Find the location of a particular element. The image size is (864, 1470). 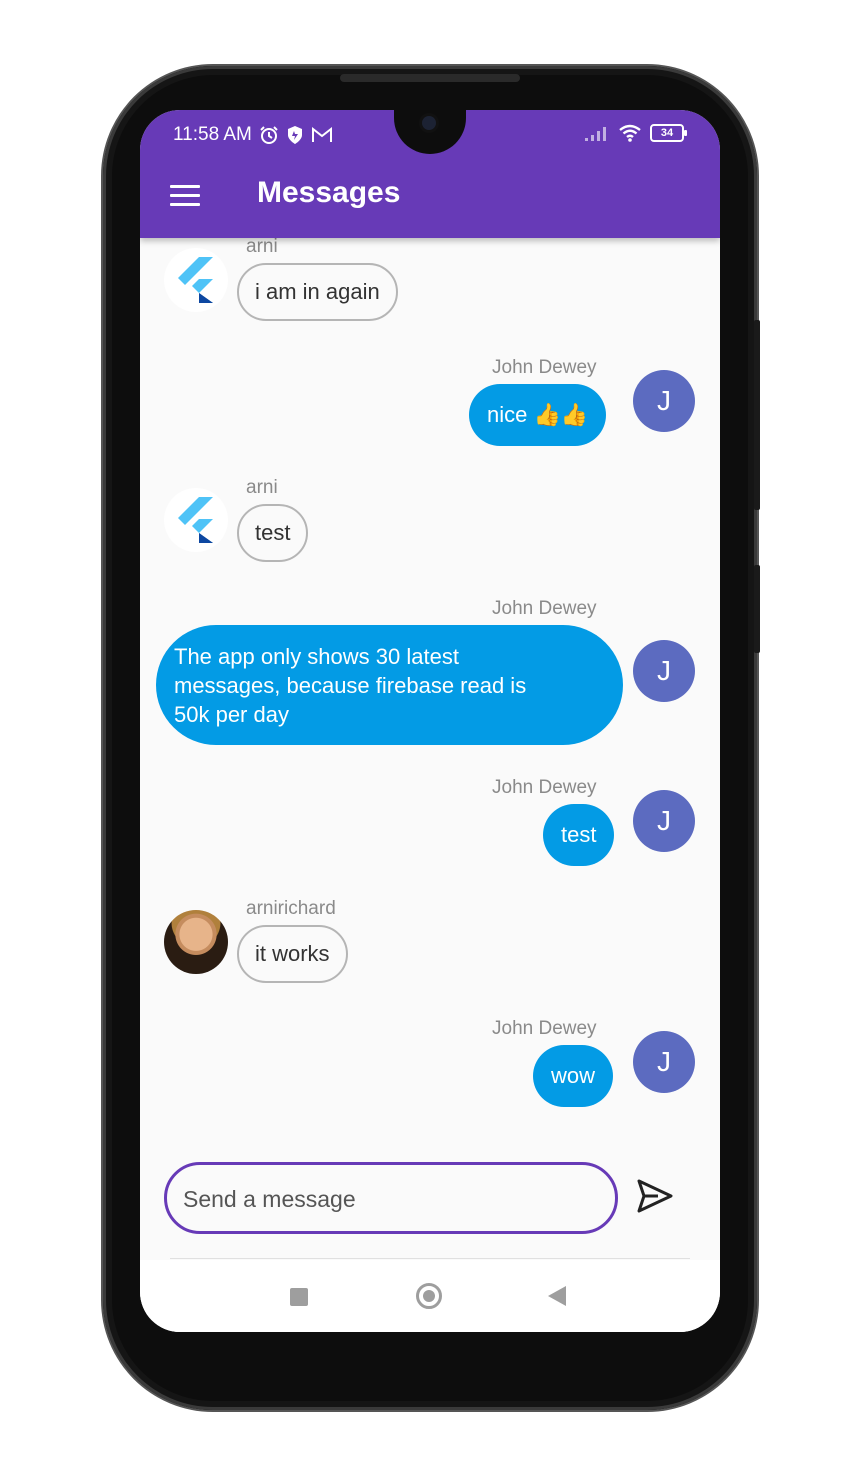

page-title: Messages is located at coordinates (329, 192).